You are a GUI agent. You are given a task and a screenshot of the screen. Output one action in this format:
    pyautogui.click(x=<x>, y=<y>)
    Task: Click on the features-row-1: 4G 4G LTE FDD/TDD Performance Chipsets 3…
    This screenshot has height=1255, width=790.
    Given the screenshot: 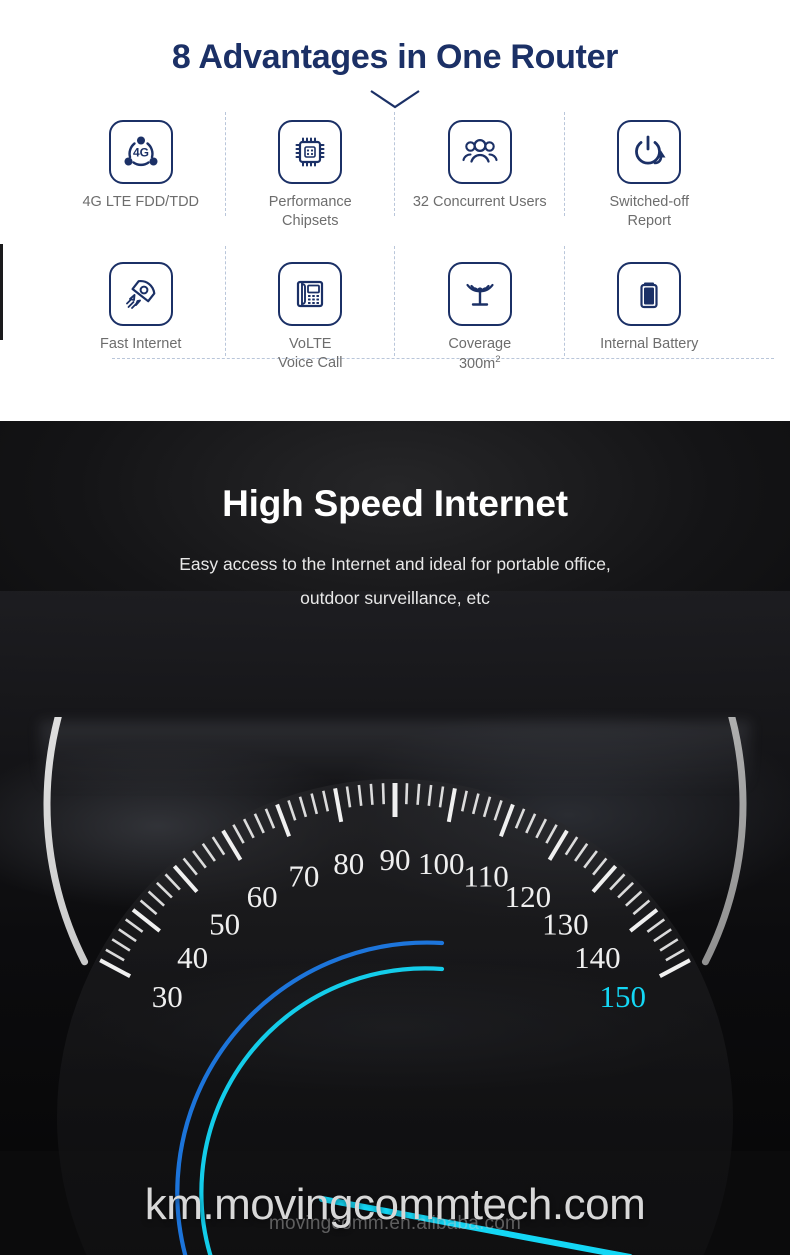 What is the action you would take?
    pyautogui.click(x=395, y=177)
    